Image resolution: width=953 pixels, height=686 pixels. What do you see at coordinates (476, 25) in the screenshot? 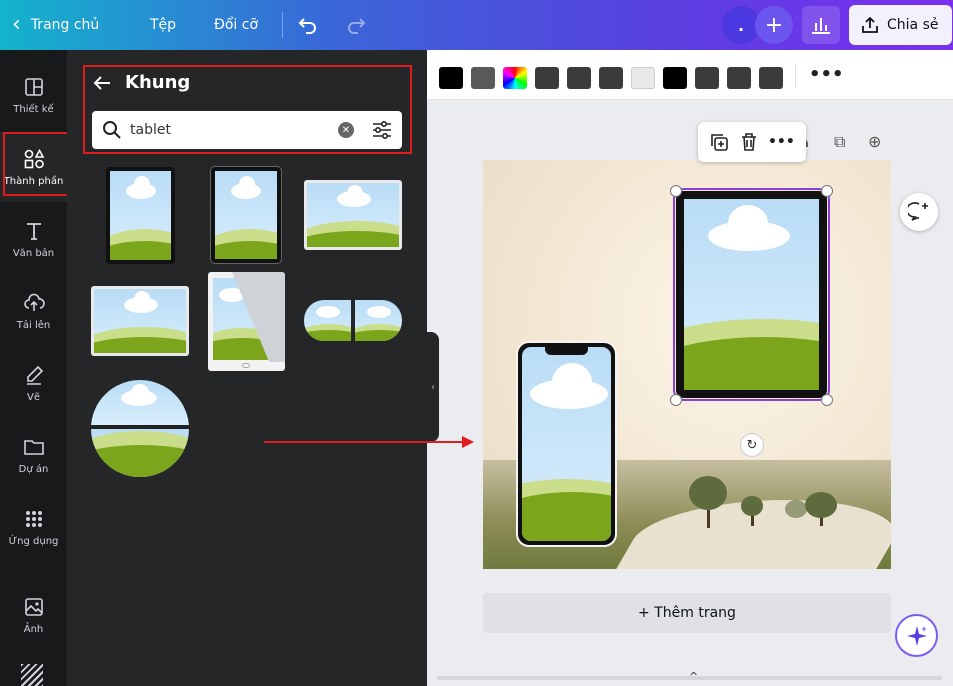
I see `top-bar: ‹ Trang chủ Tệp Đổi cỡ . + Chia sẻ` at bounding box center [476, 25].